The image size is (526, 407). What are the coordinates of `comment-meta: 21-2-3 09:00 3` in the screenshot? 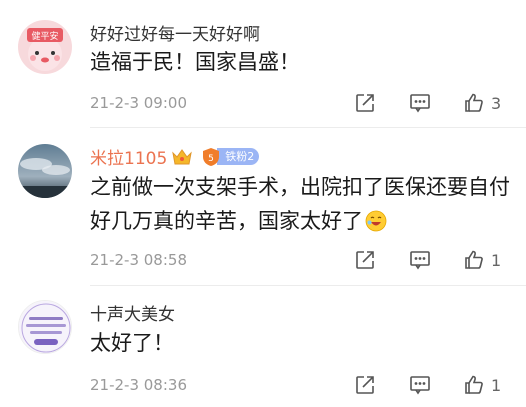 It's located at (308, 103).